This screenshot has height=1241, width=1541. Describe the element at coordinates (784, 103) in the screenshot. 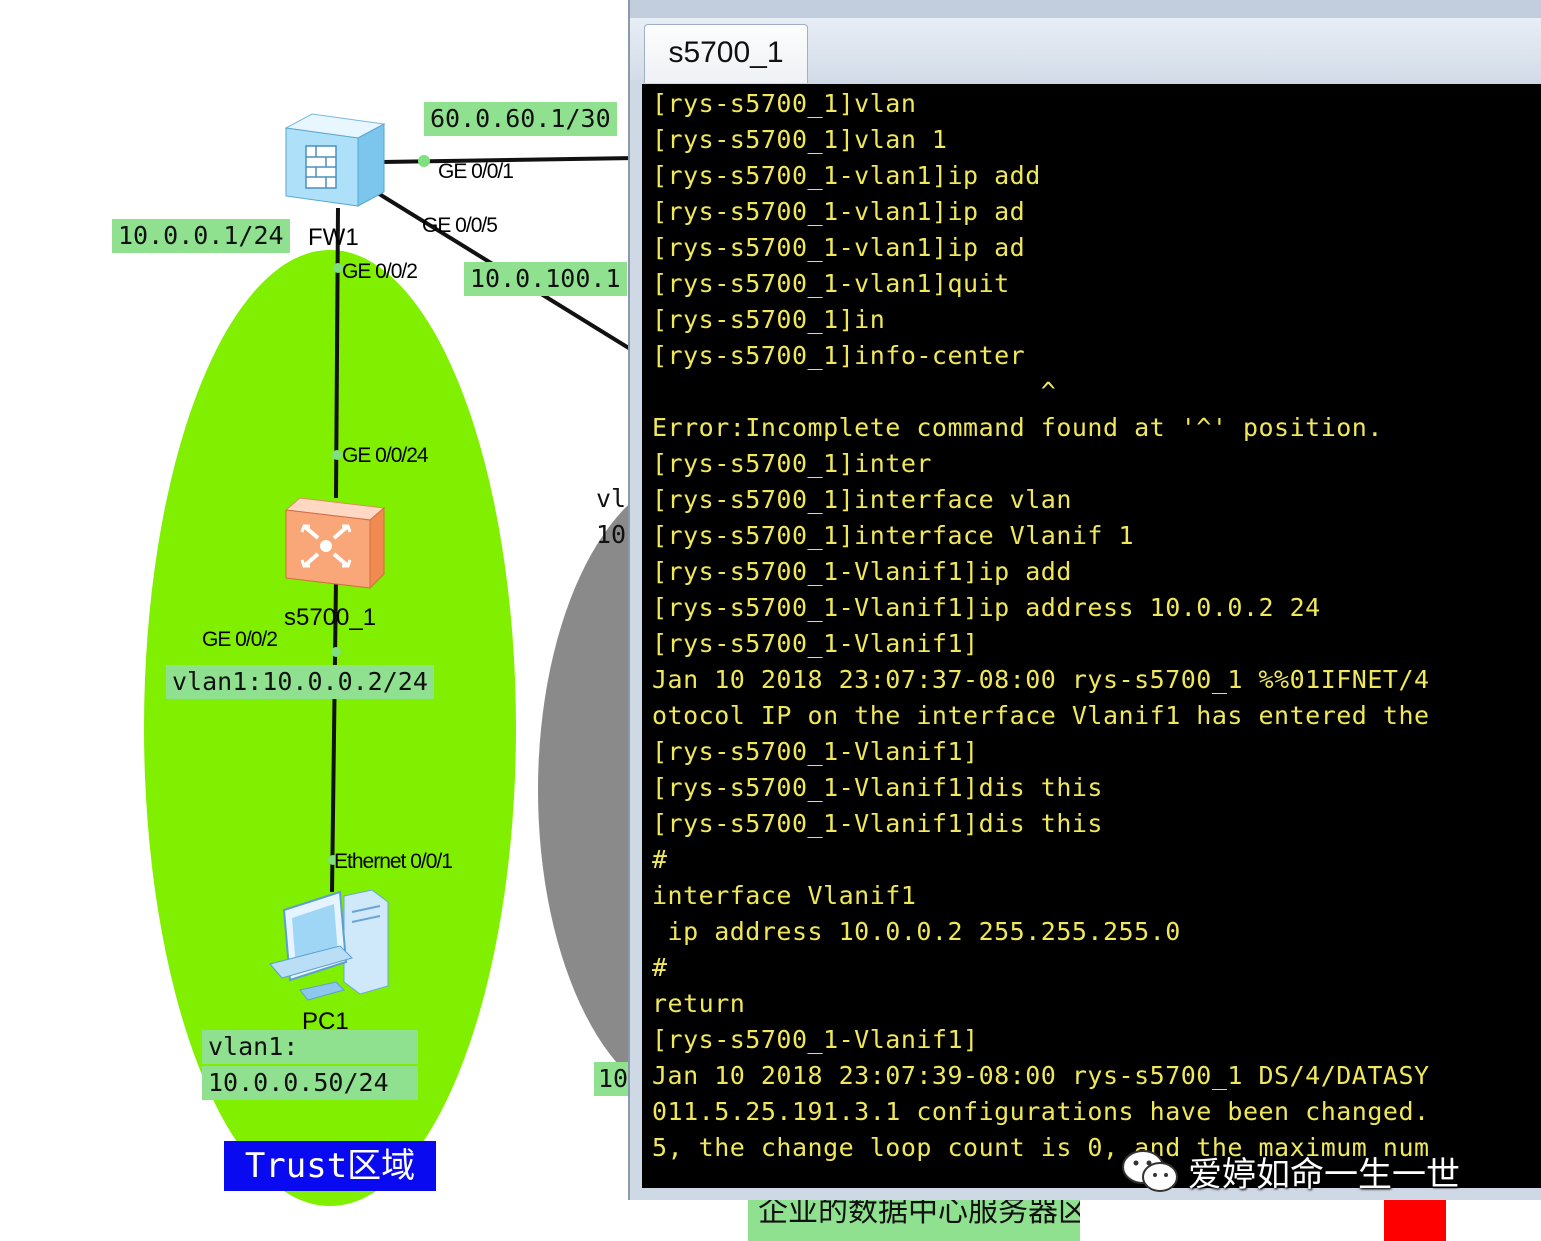

I see `terminal-line: [rys-s5700_1]vlan` at that location.